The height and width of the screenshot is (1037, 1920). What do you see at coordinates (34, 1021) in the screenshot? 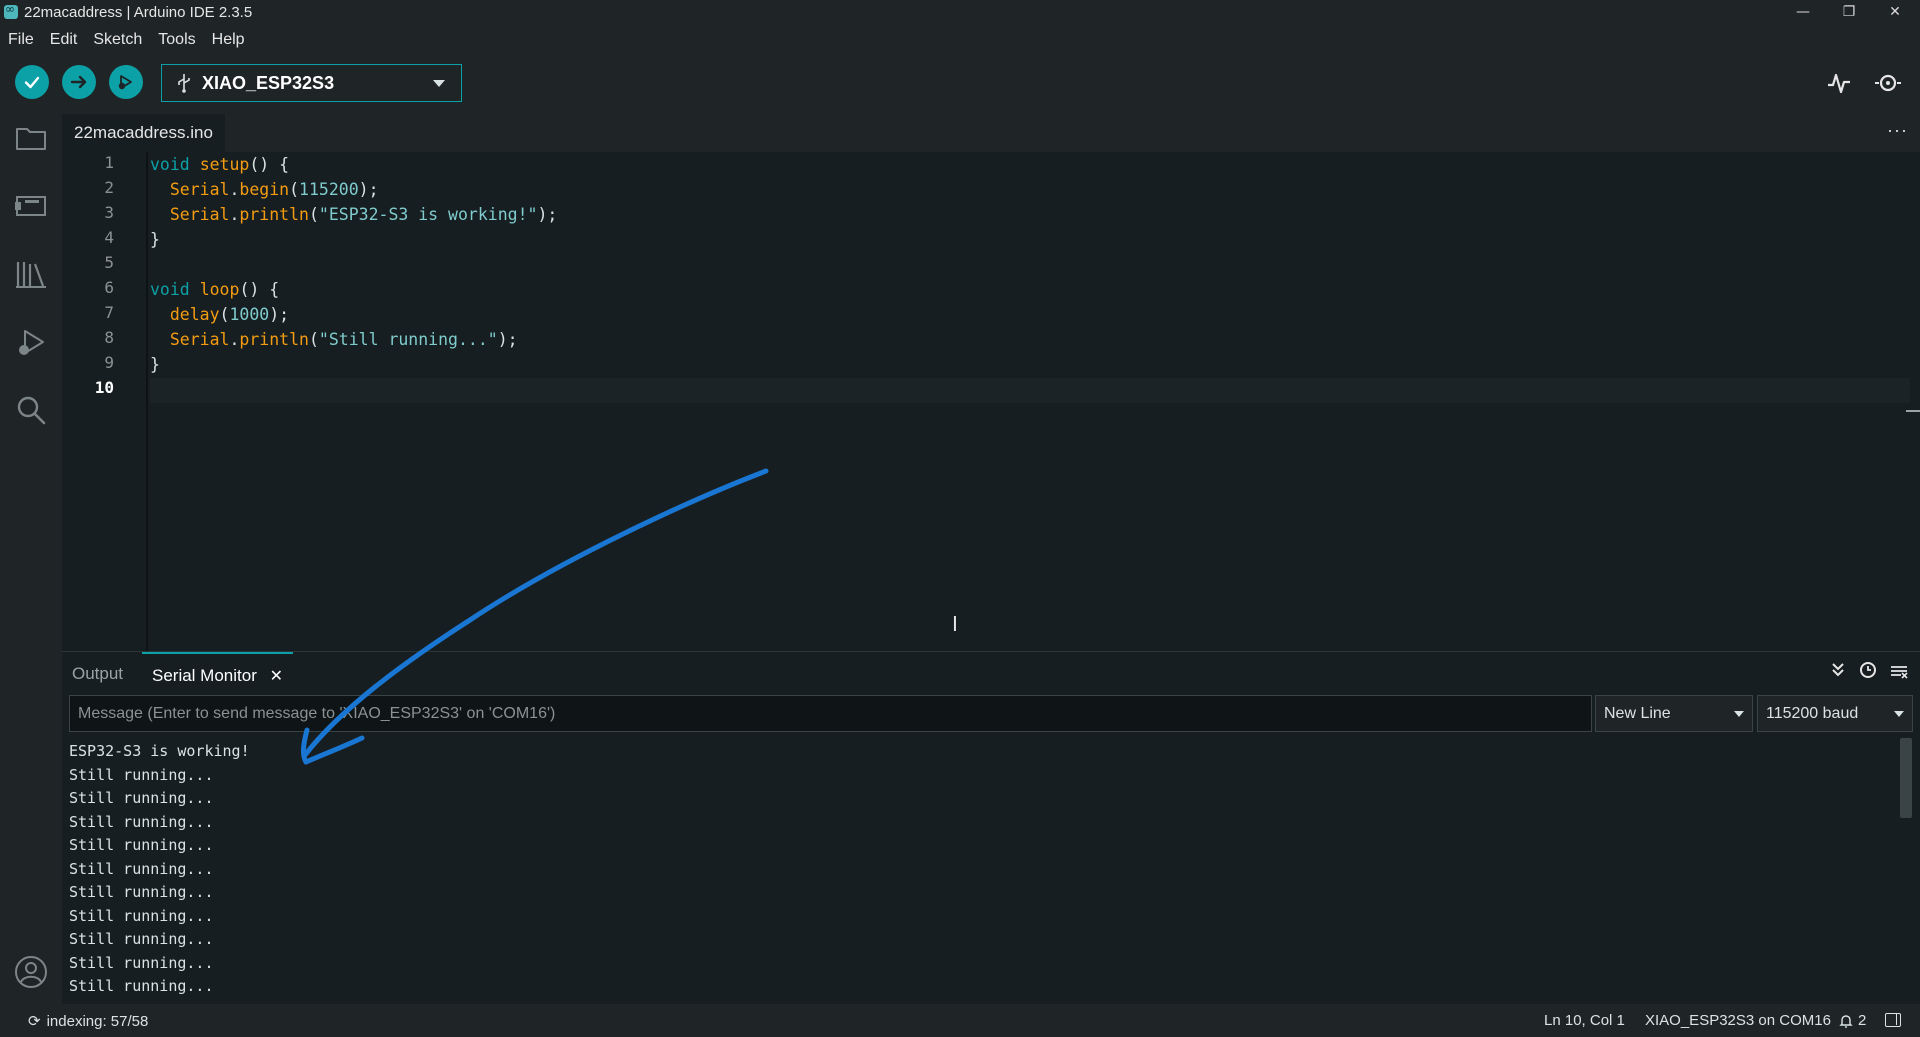
I see `sync-icon: ⟳` at bounding box center [34, 1021].